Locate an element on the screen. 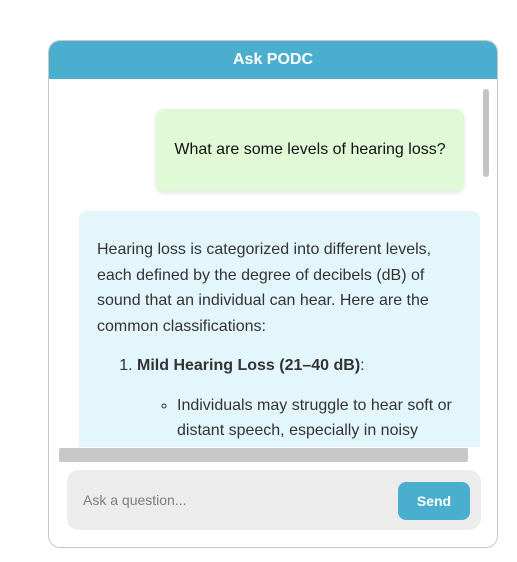 Image resolution: width=517 pixels, height=562 pixels. chat-header: Ask PODC is located at coordinates (273, 60).